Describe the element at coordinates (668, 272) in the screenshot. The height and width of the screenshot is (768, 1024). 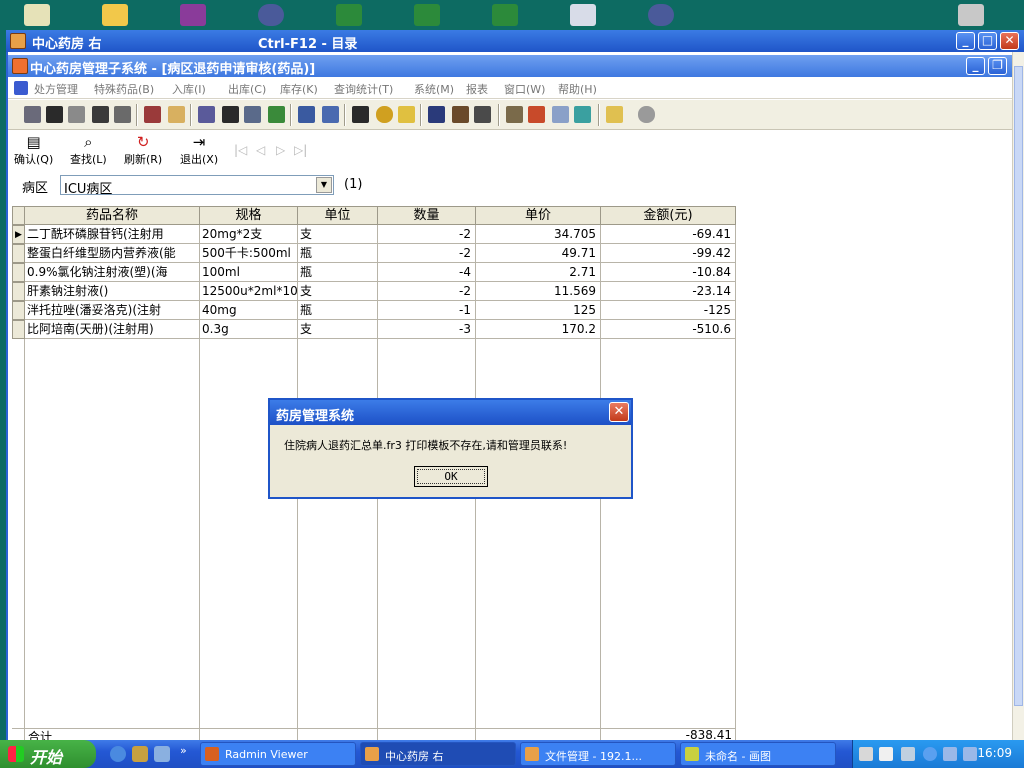
I see `amount-cell: -10.84` at that location.